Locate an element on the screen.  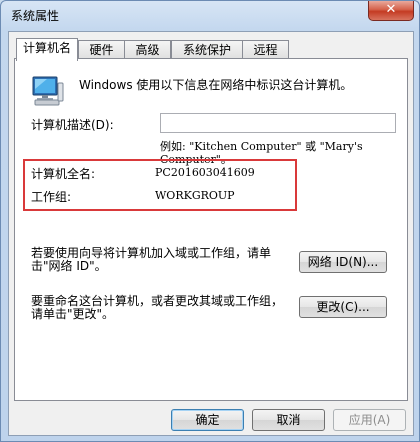
intro-text: Windows 使用以下信息在网络中标识这台计算机。 is located at coordinates (216, 85).